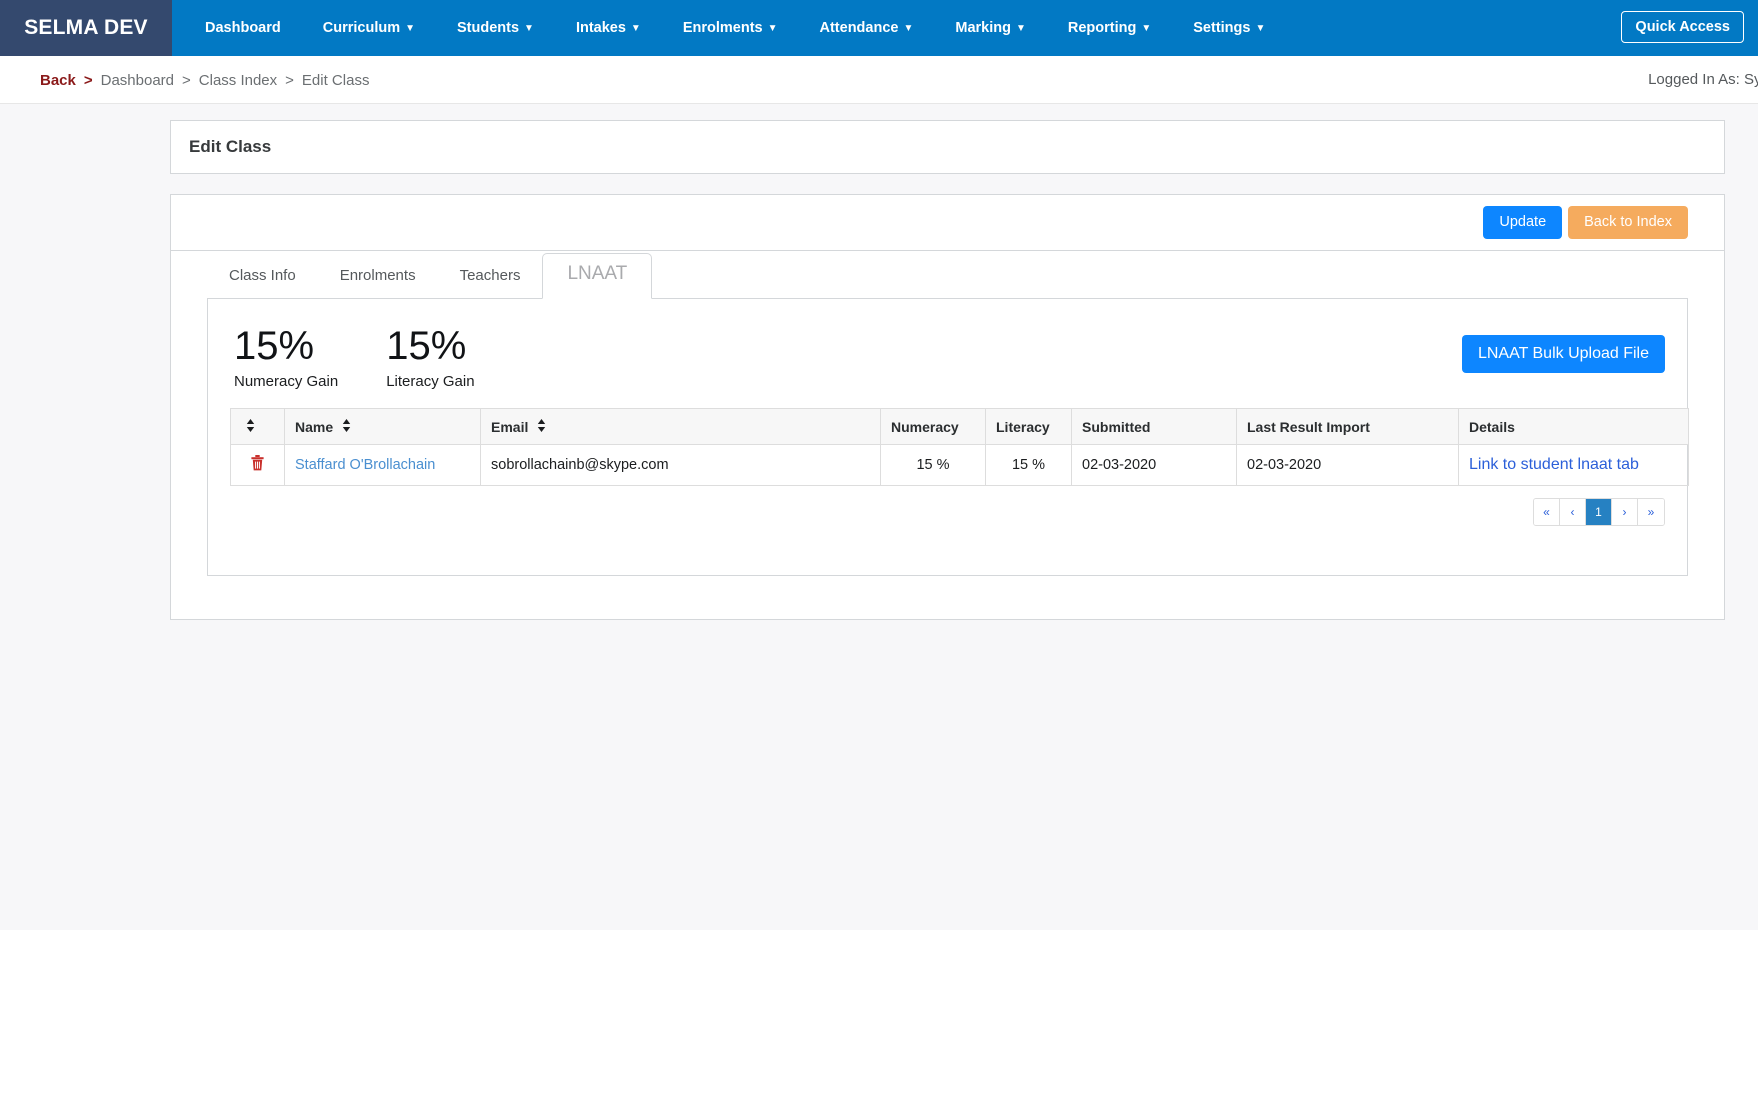 This screenshot has width=1758, height=1094. Describe the element at coordinates (933, 426) in the screenshot. I see `column-header-numeracy: Numeracy` at that location.